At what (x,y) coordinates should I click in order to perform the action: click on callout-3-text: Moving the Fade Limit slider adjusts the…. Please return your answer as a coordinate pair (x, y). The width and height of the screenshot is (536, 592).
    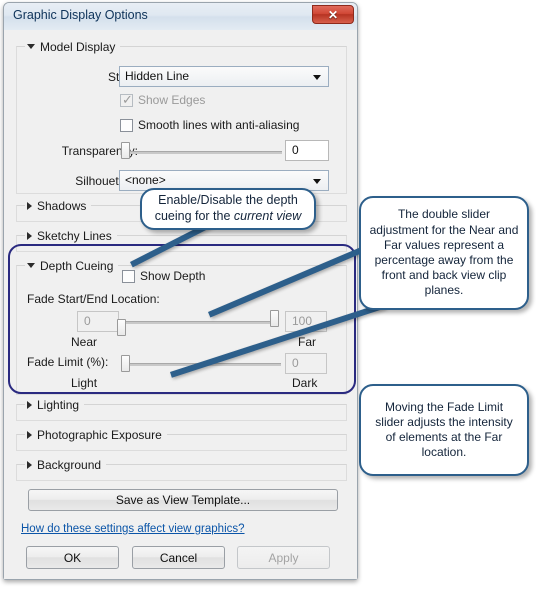
    Looking at the image, I should click on (444, 429).